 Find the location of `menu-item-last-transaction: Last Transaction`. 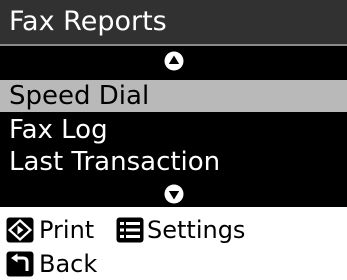

menu-item-last-transaction: Last Transaction is located at coordinates (173, 162).